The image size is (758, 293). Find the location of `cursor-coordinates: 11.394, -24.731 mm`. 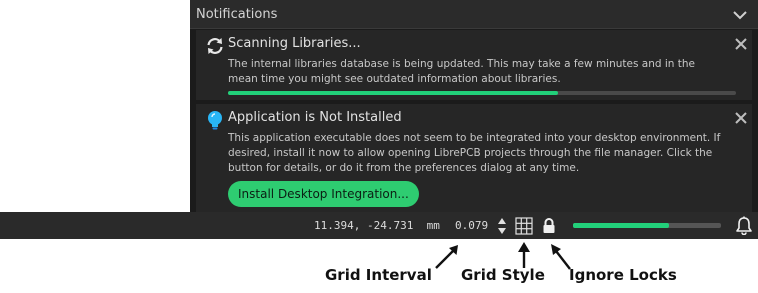

cursor-coordinates: 11.394, -24.731 mm is located at coordinates (377, 225).